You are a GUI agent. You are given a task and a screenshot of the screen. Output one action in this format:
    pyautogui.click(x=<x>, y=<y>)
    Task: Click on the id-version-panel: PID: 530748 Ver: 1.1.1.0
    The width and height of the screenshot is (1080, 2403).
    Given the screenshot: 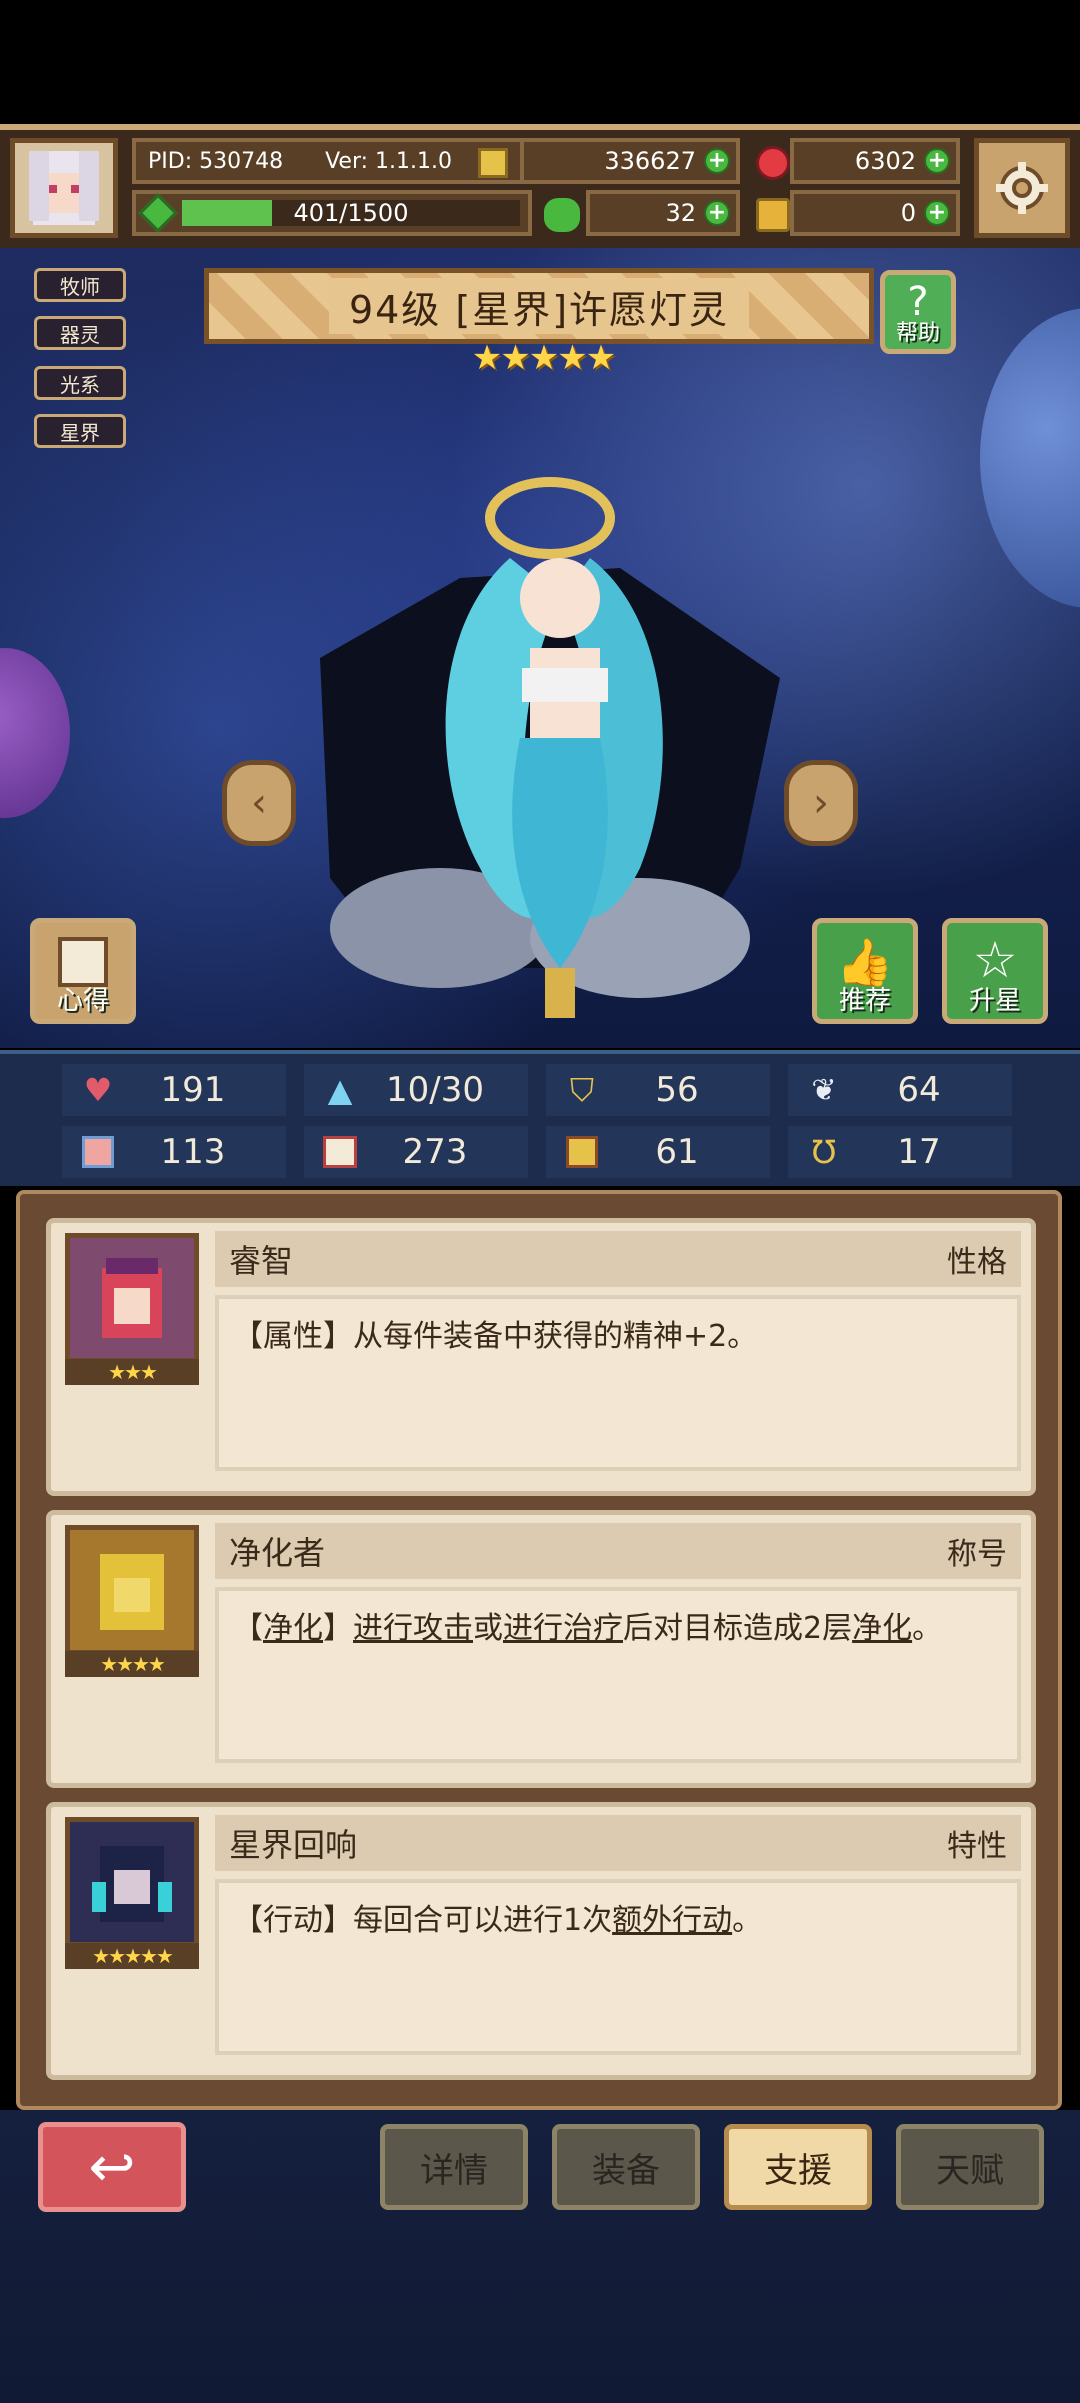 What is the action you would take?
    pyautogui.click(x=332, y=161)
    